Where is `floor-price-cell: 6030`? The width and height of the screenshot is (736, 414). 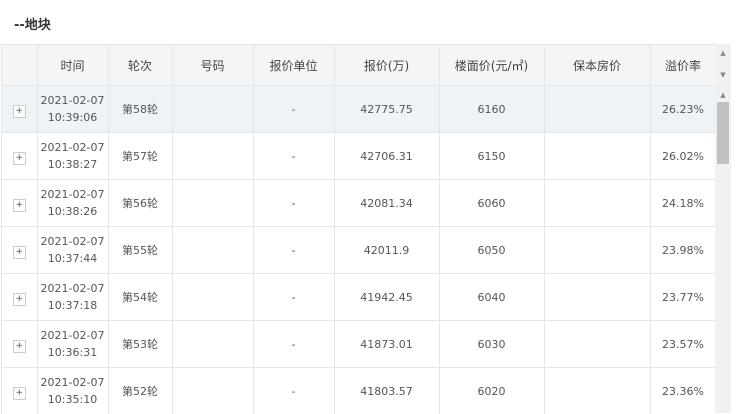
floor-price-cell: 6030 is located at coordinates (491, 344).